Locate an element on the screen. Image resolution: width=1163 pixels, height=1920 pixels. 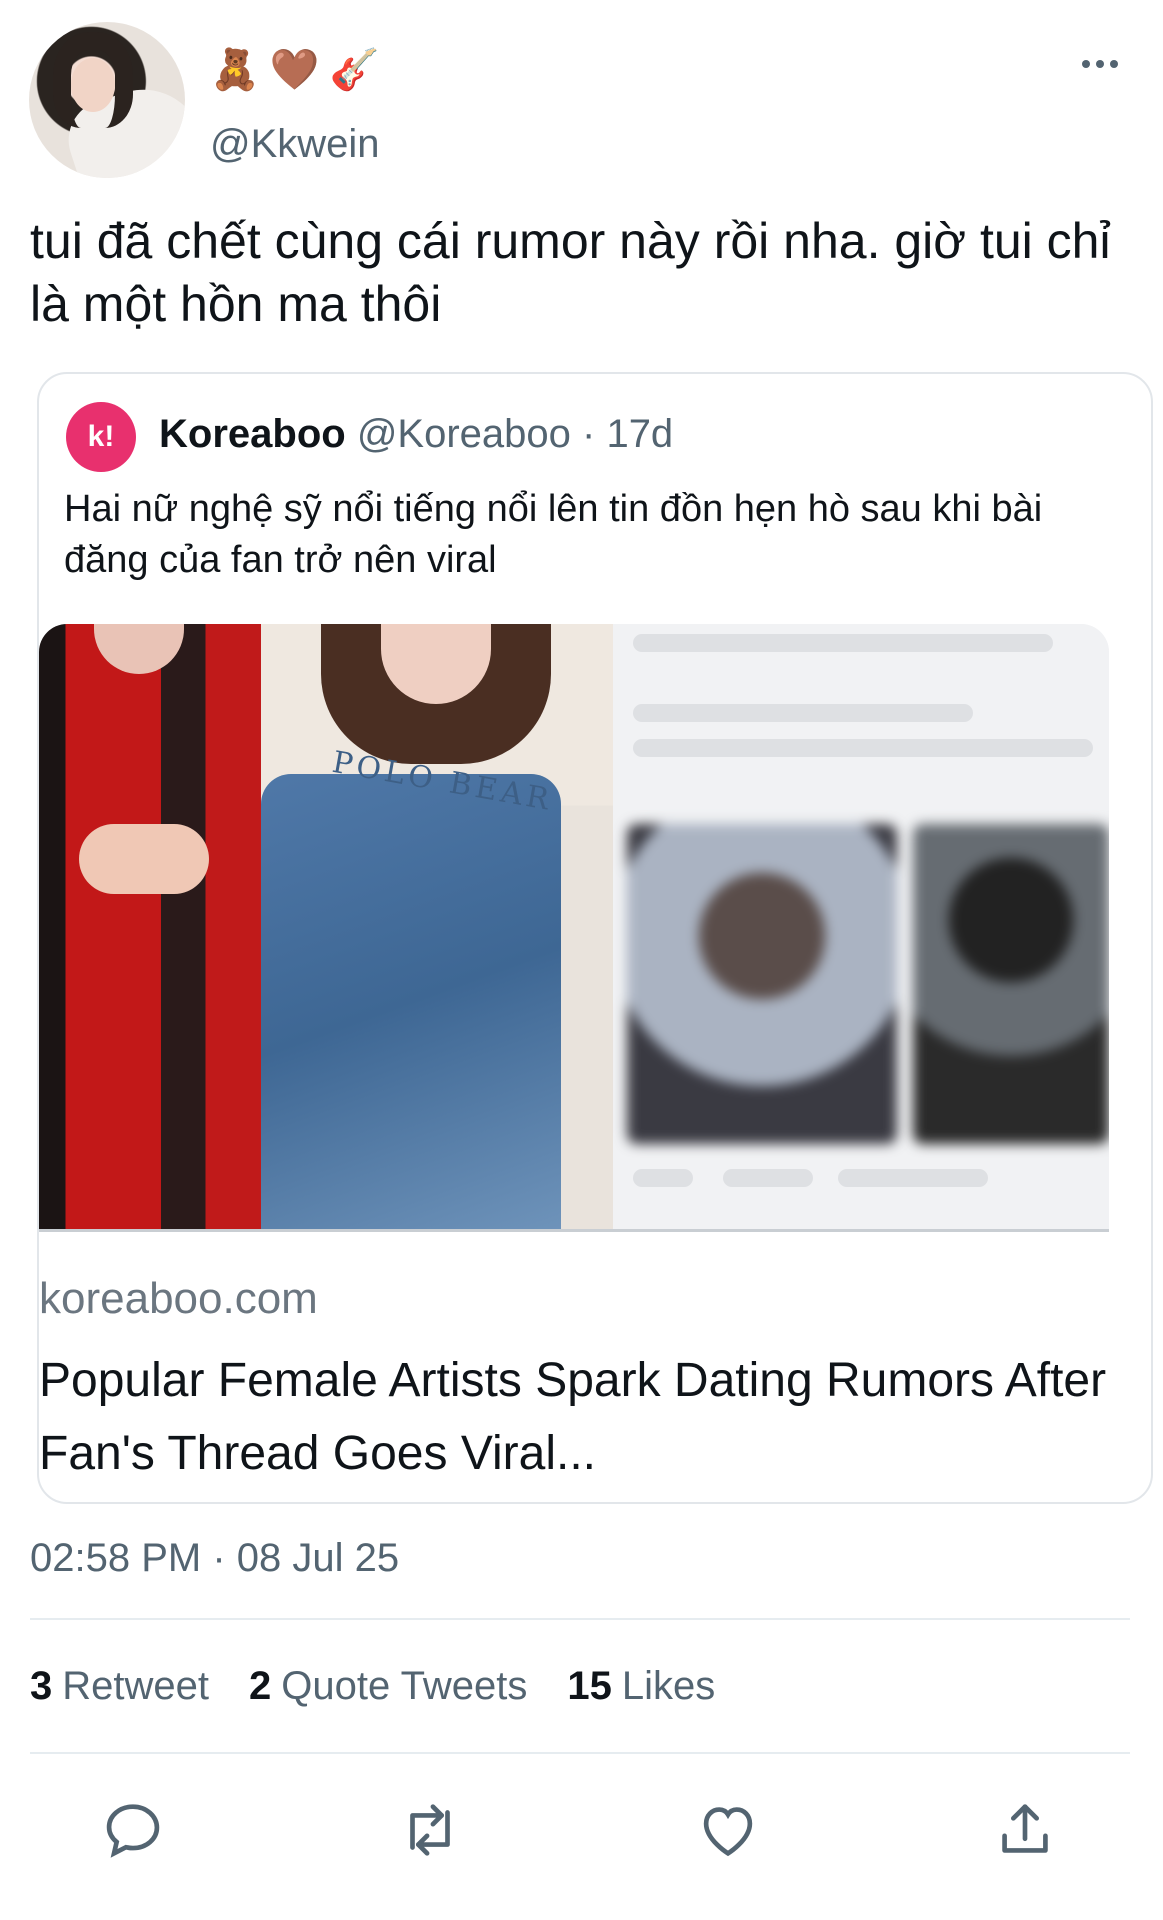
quoted-author-name: Koreaboo is located at coordinates (252, 434).